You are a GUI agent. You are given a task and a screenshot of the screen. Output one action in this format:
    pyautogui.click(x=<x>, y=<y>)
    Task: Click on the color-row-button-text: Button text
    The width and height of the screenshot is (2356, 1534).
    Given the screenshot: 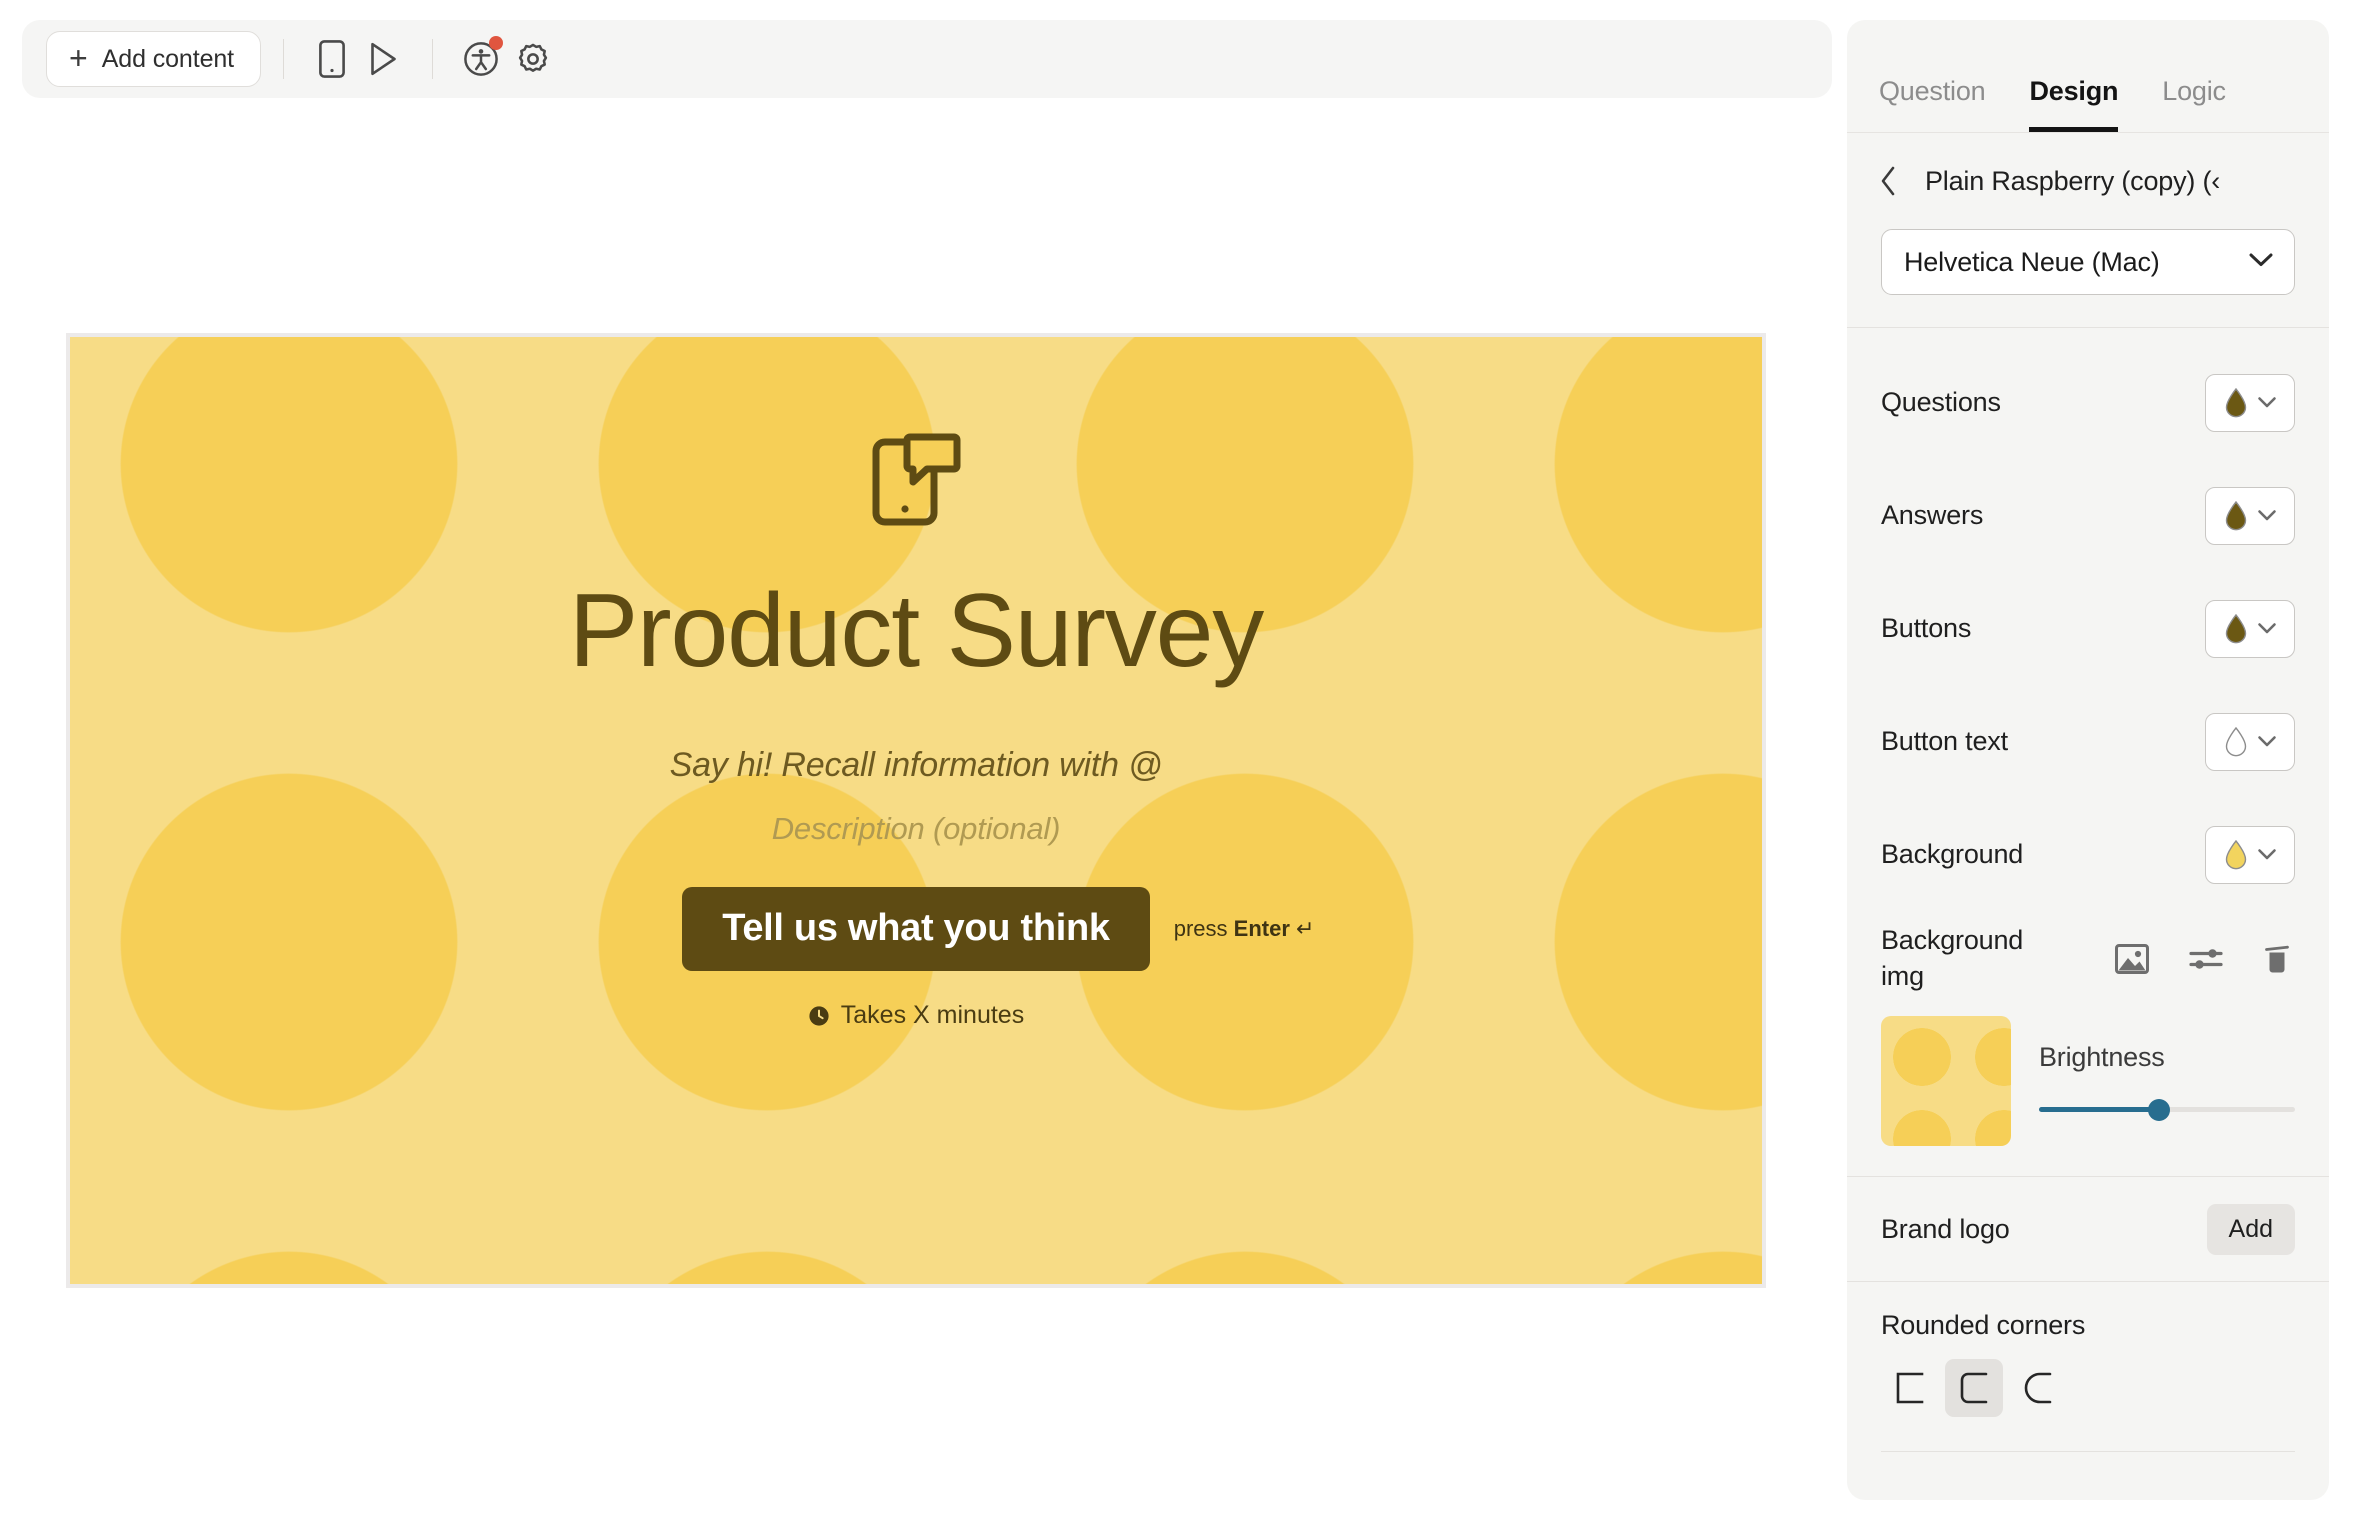 What is the action you would take?
    pyautogui.click(x=2088, y=741)
    